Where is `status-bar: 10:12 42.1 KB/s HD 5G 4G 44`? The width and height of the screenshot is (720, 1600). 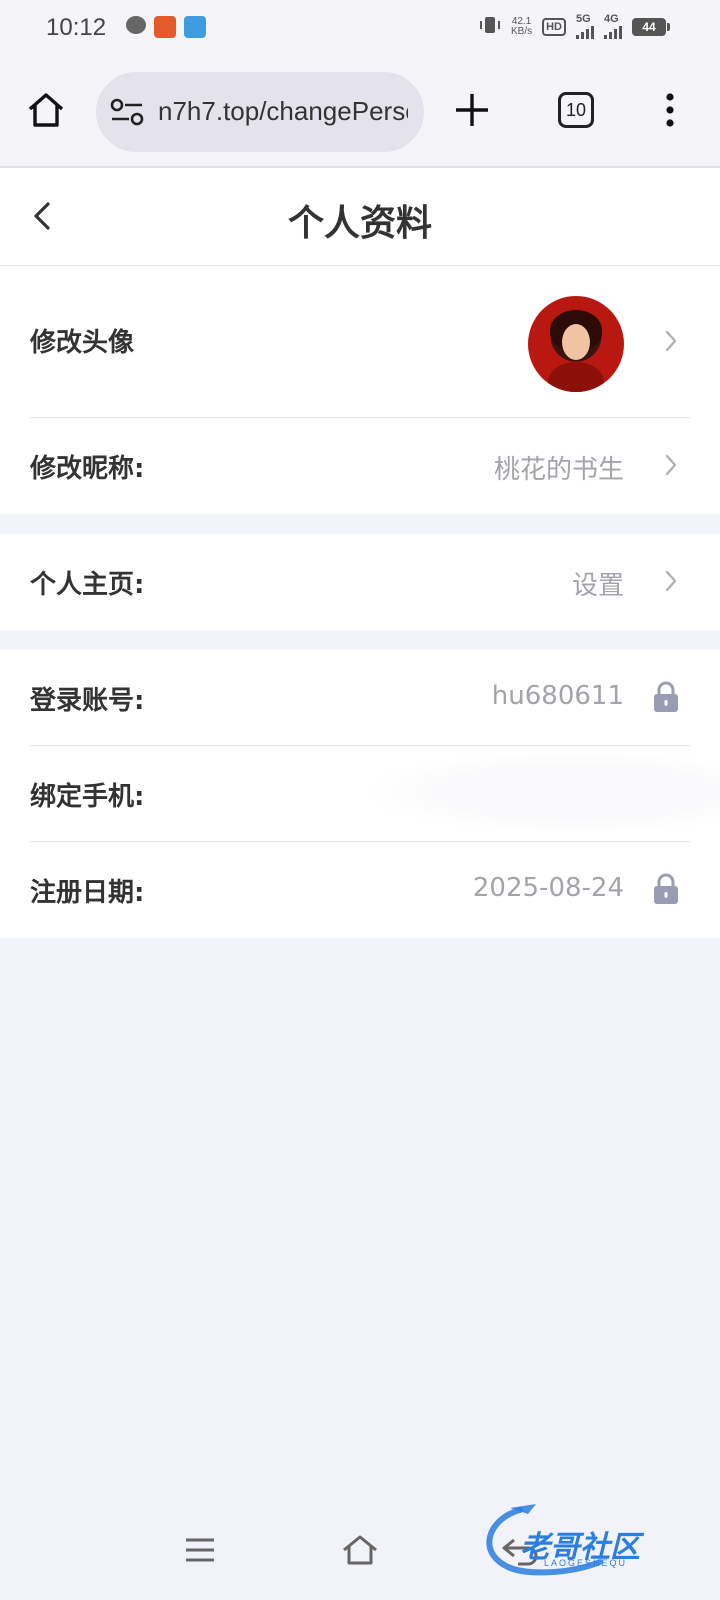 status-bar: 10:12 42.1 KB/s HD 5G 4G 44 is located at coordinates (360, 28).